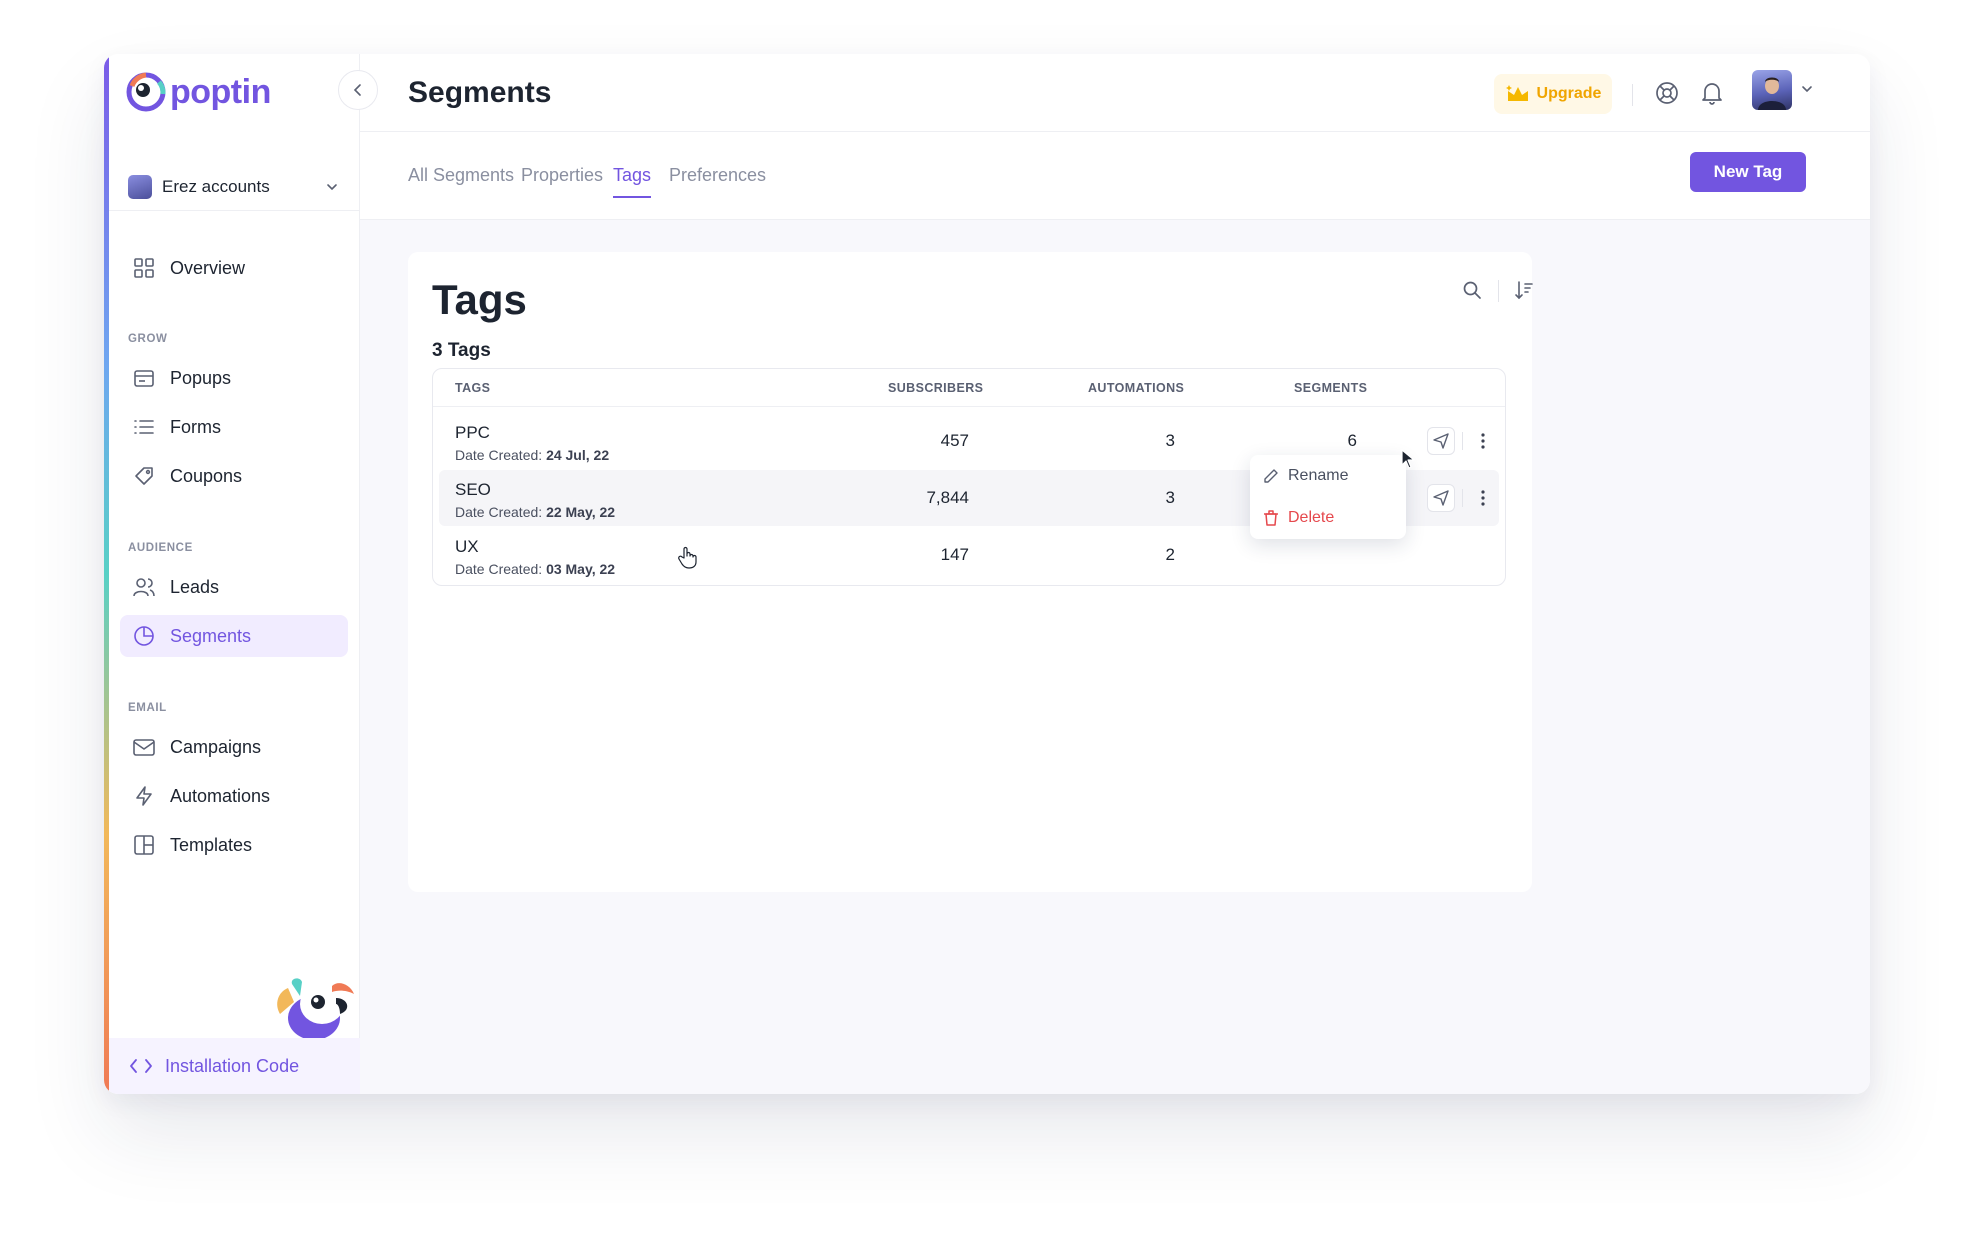 This screenshot has height=1247, width=1968. Describe the element at coordinates (216, 746) in the screenshot. I see `sidebar-item-label: Campaigns` at that location.